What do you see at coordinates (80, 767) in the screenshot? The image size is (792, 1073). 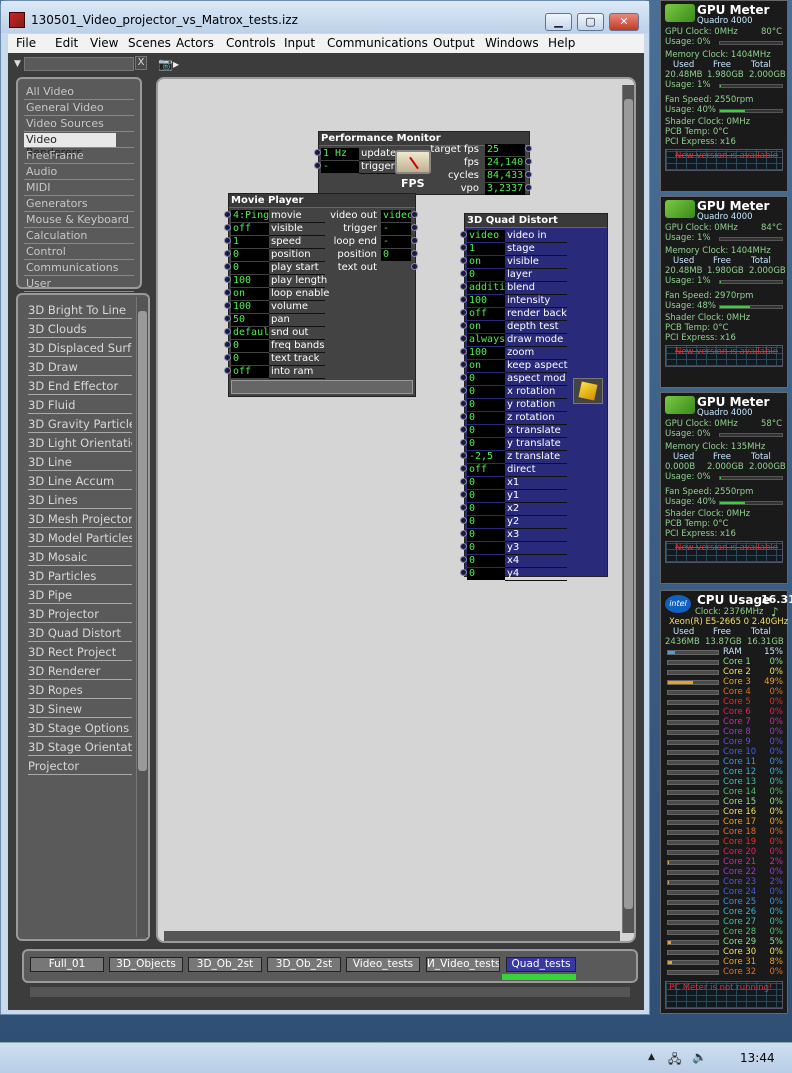 I see `actor-list-item: Projector` at bounding box center [80, 767].